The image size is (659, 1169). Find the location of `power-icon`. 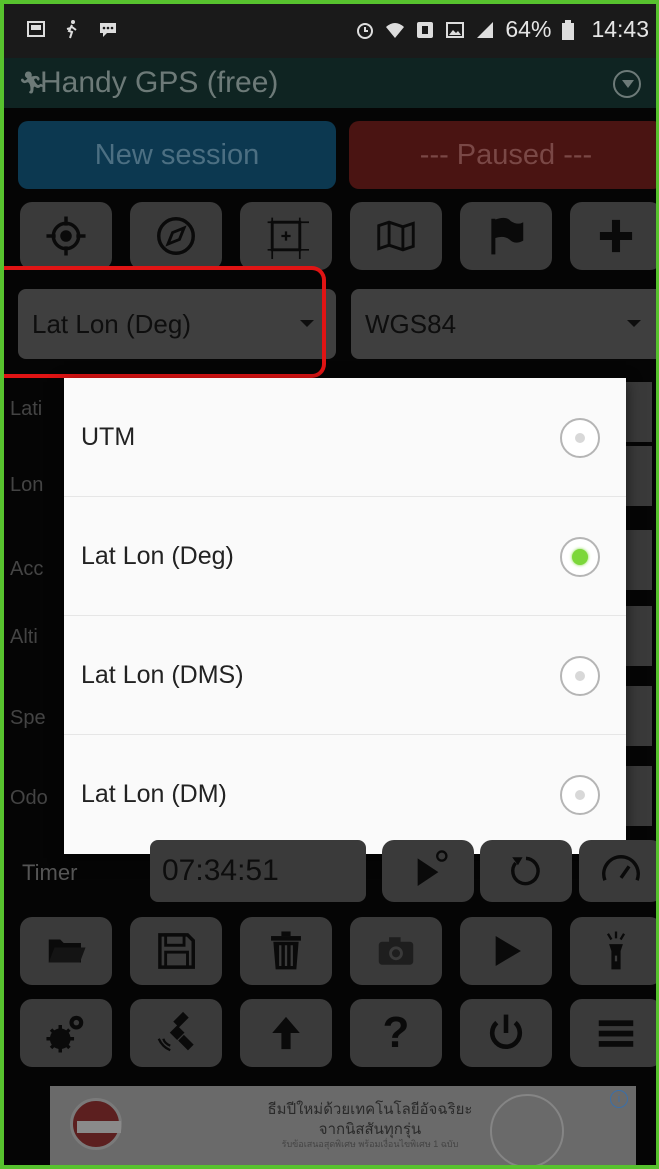

power-icon is located at coordinates (506, 1032).